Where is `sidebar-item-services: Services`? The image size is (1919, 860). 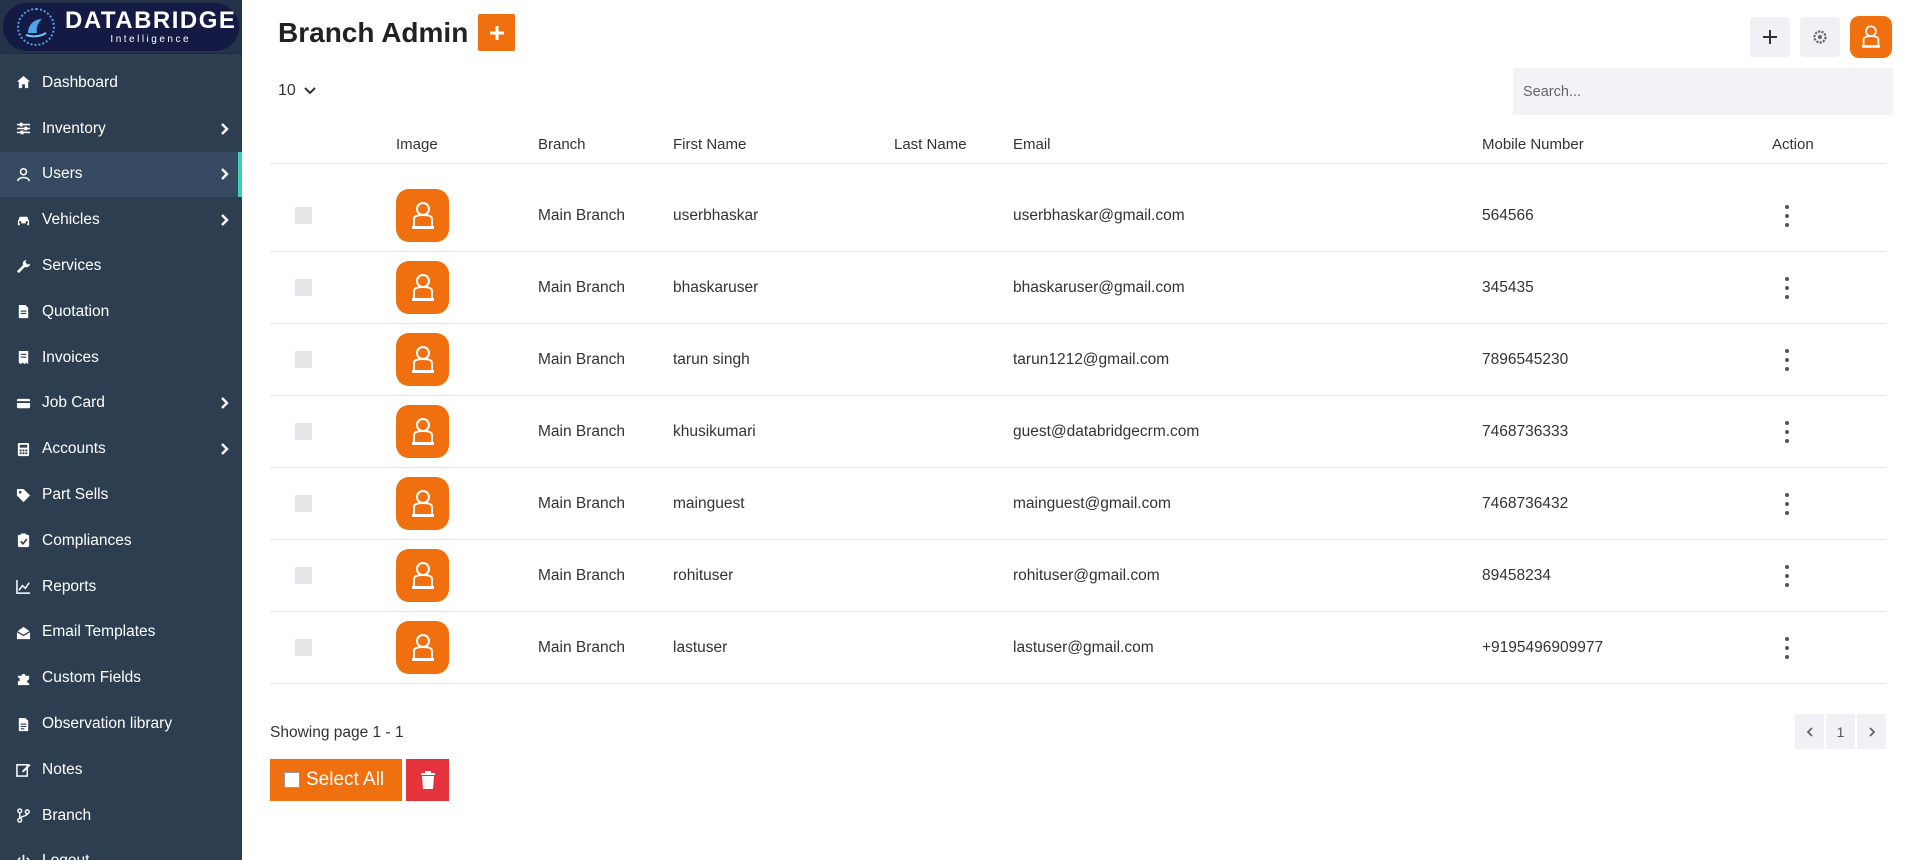 sidebar-item-services: Services is located at coordinates (121, 266).